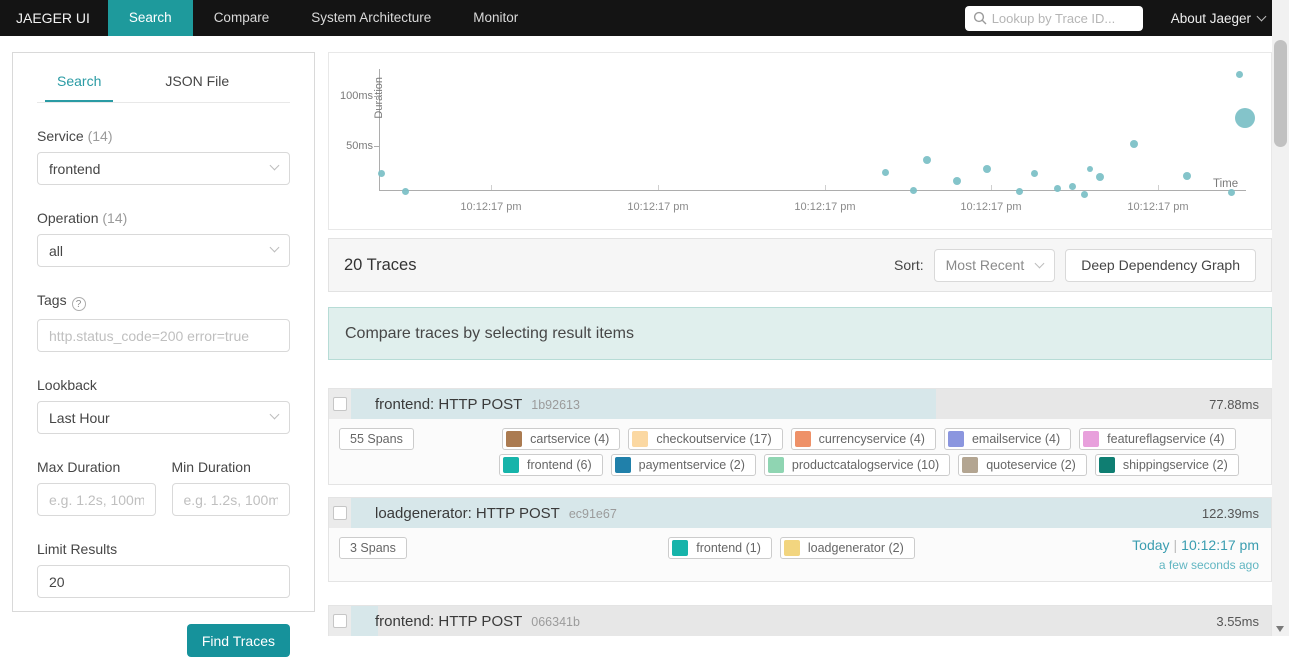 The image size is (1289, 657). I want to click on nav-tab-search: Search, so click(150, 18).